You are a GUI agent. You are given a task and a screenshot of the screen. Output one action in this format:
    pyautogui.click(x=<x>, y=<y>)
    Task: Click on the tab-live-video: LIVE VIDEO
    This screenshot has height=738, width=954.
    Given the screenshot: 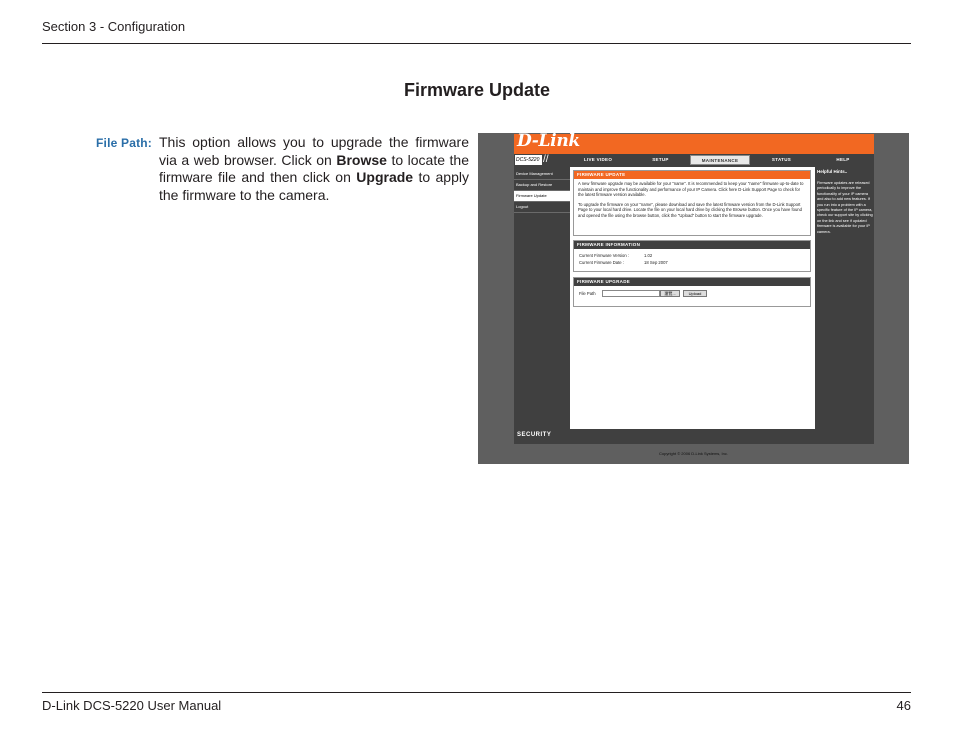 What is the action you would take?
    pyautogui.click(x=598, y=160)
    